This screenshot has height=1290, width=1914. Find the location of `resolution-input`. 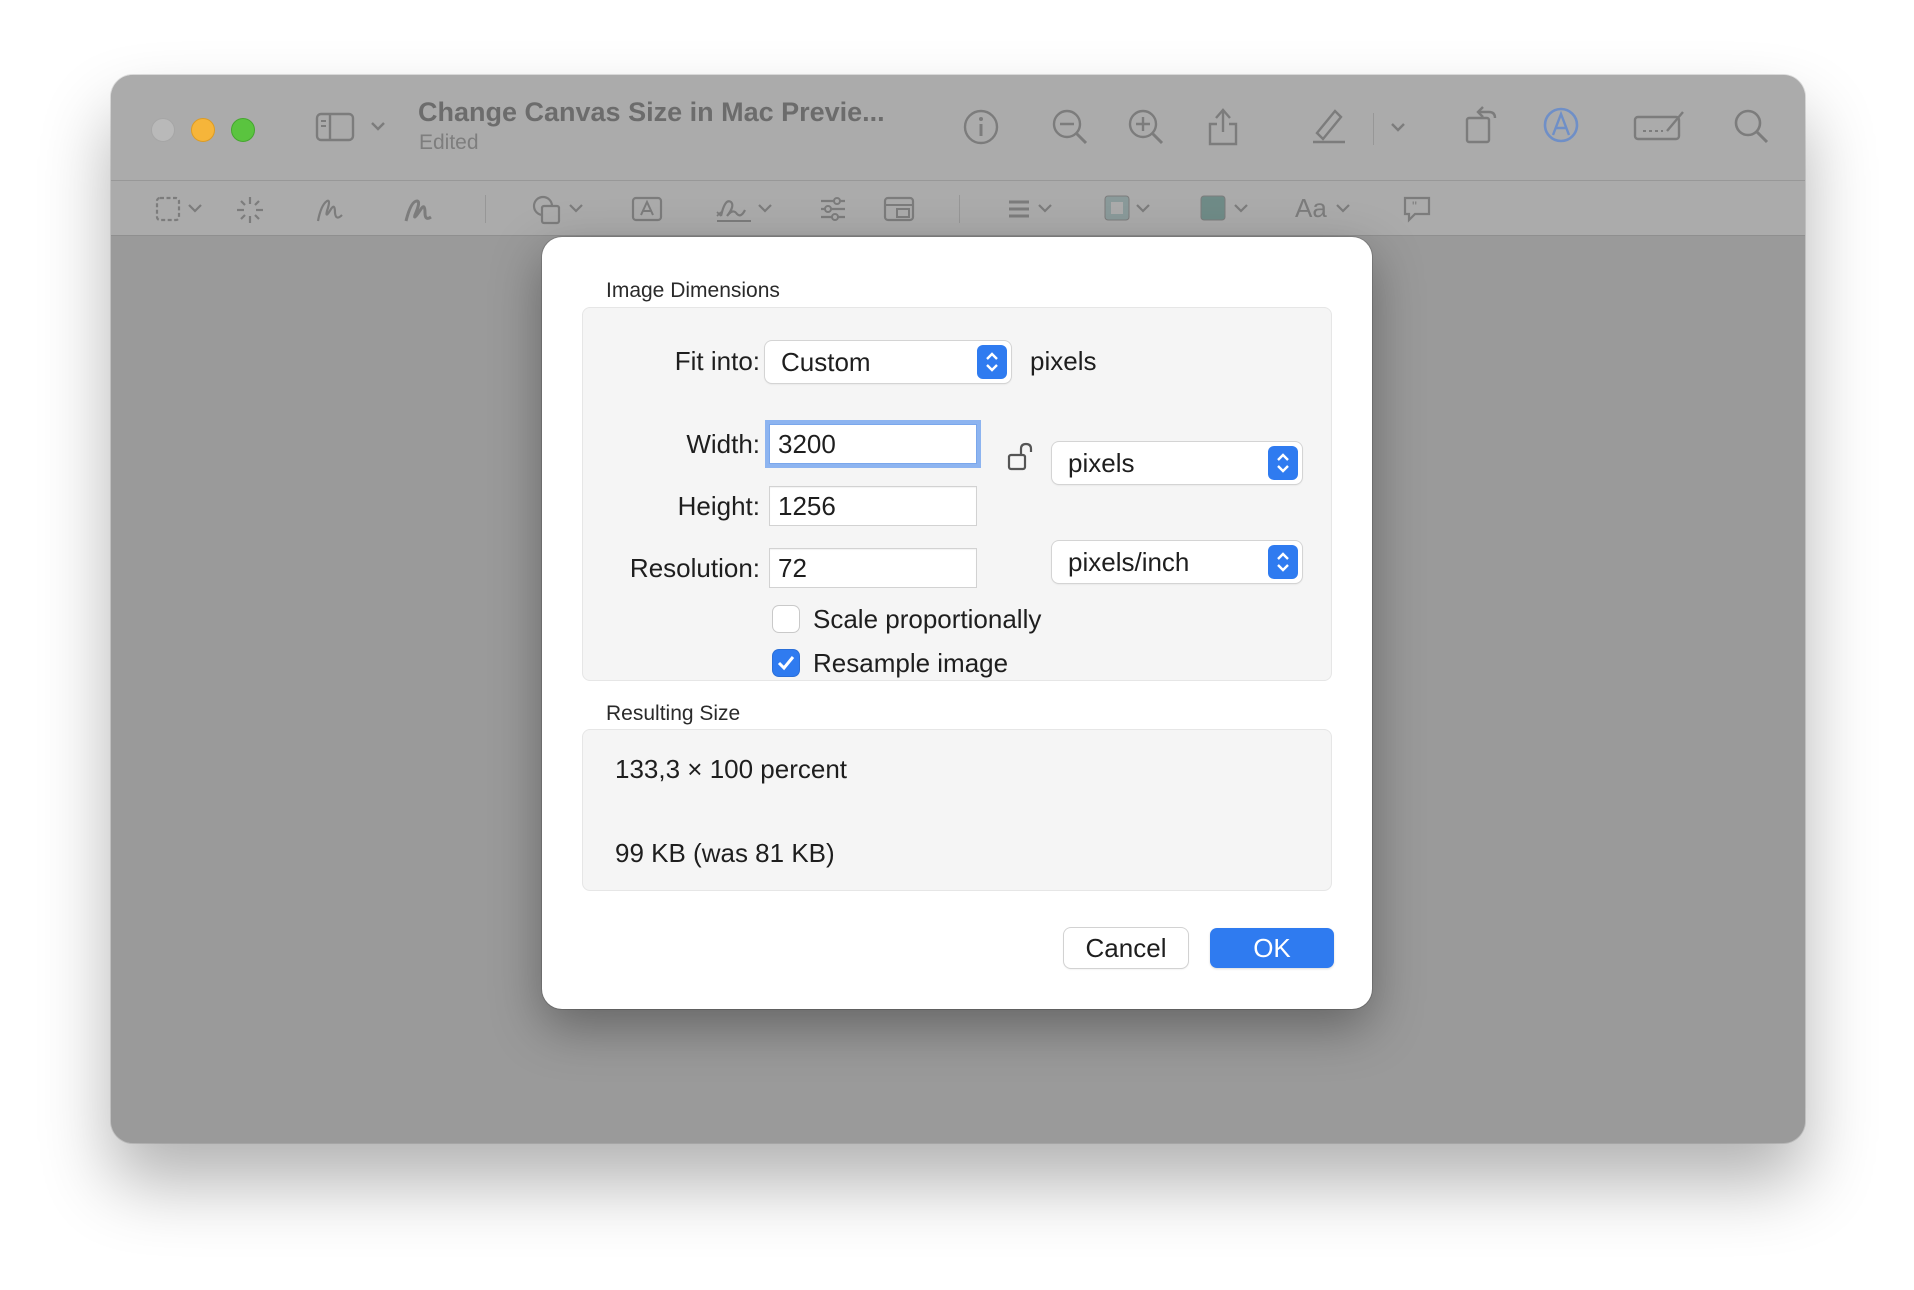

resolution-input is located at coordinates (873, 568).